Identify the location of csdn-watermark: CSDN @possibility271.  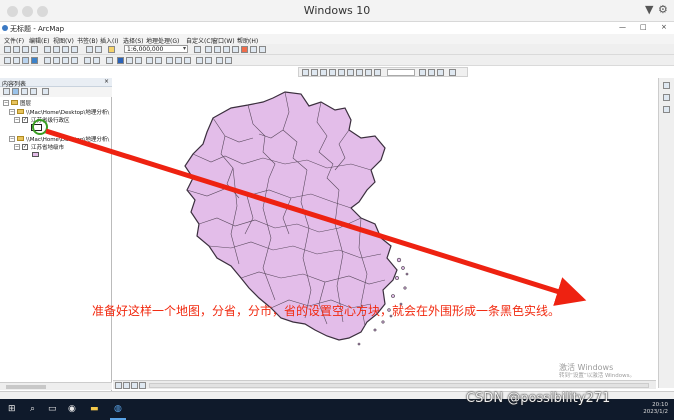
(538, 398).